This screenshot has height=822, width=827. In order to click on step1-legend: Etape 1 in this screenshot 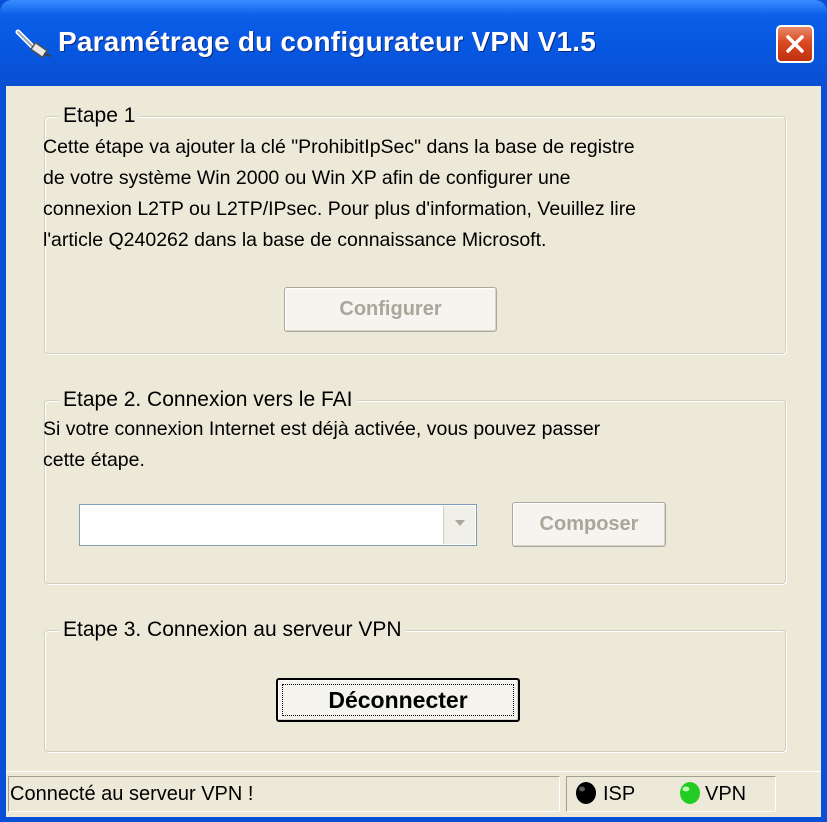, I will do `click(99, 116)`.